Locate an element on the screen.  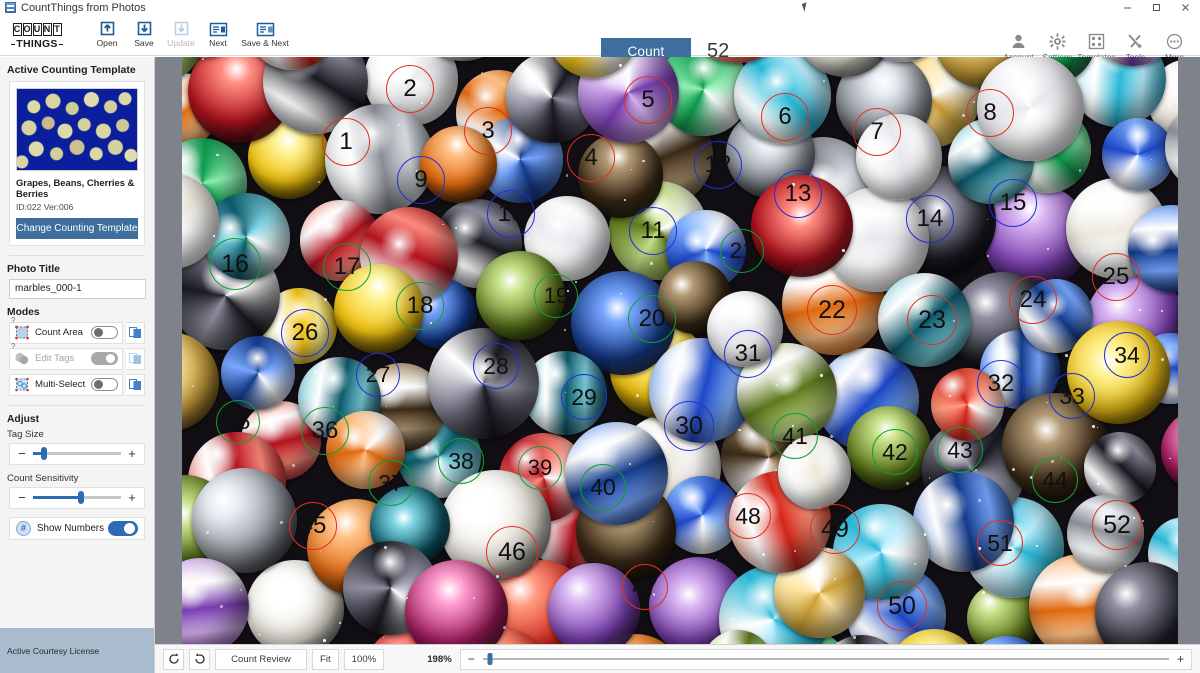
count-sensitivity-plus-button: + is located at coordinates (132, 497).